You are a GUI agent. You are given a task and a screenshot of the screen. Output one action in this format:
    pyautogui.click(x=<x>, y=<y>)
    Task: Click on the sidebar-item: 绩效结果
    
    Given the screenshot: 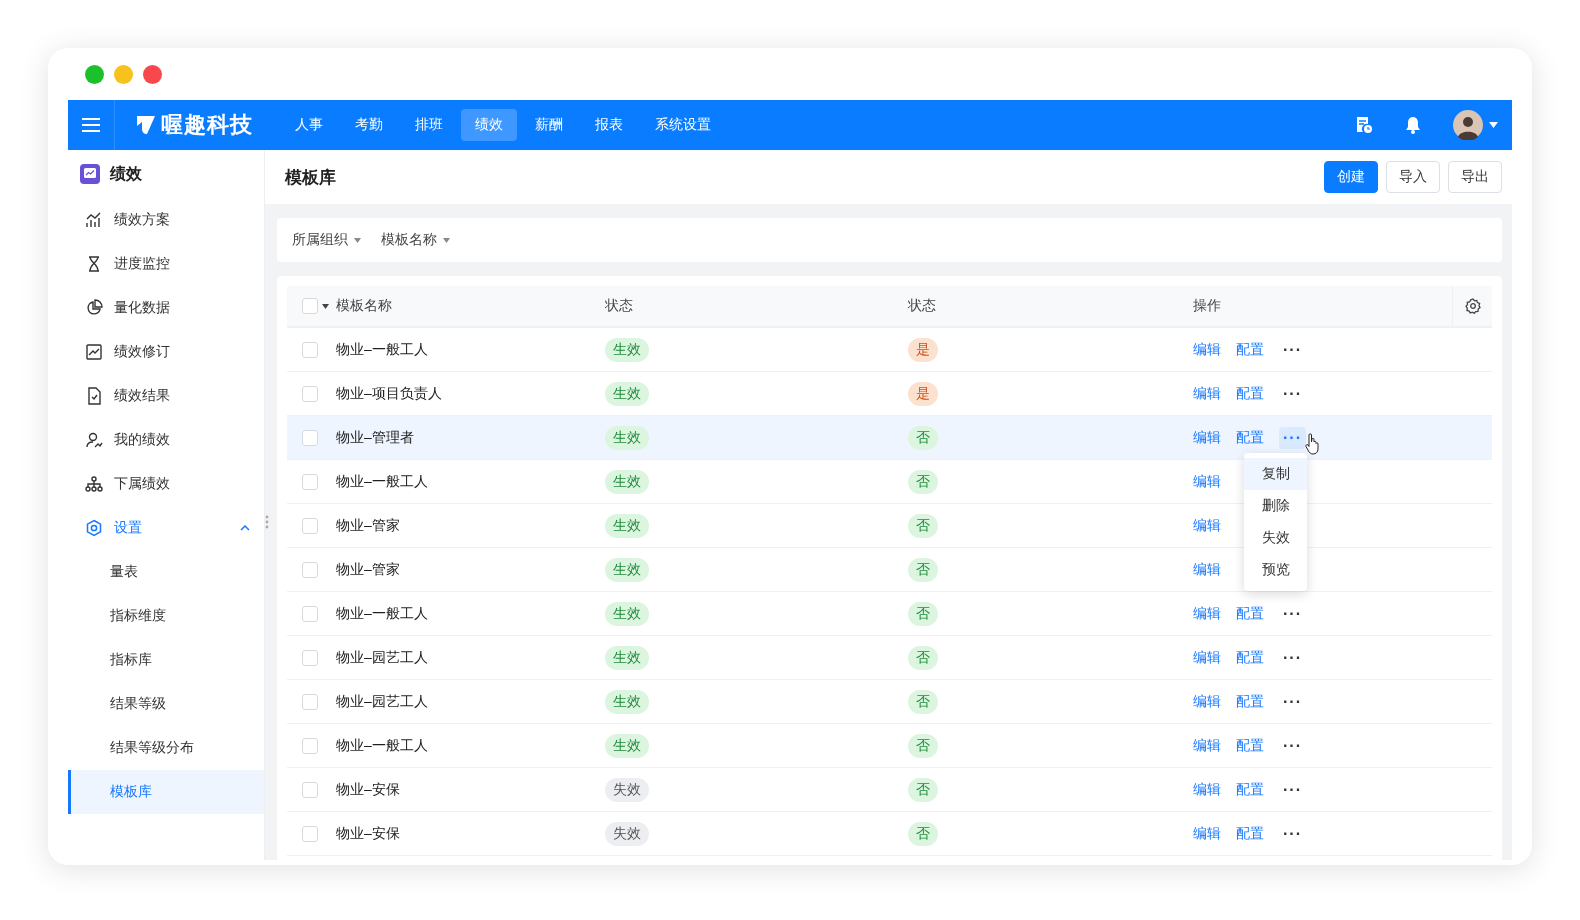 What is the action you would take?
    pyautogui.click(x=166, y=396)
    